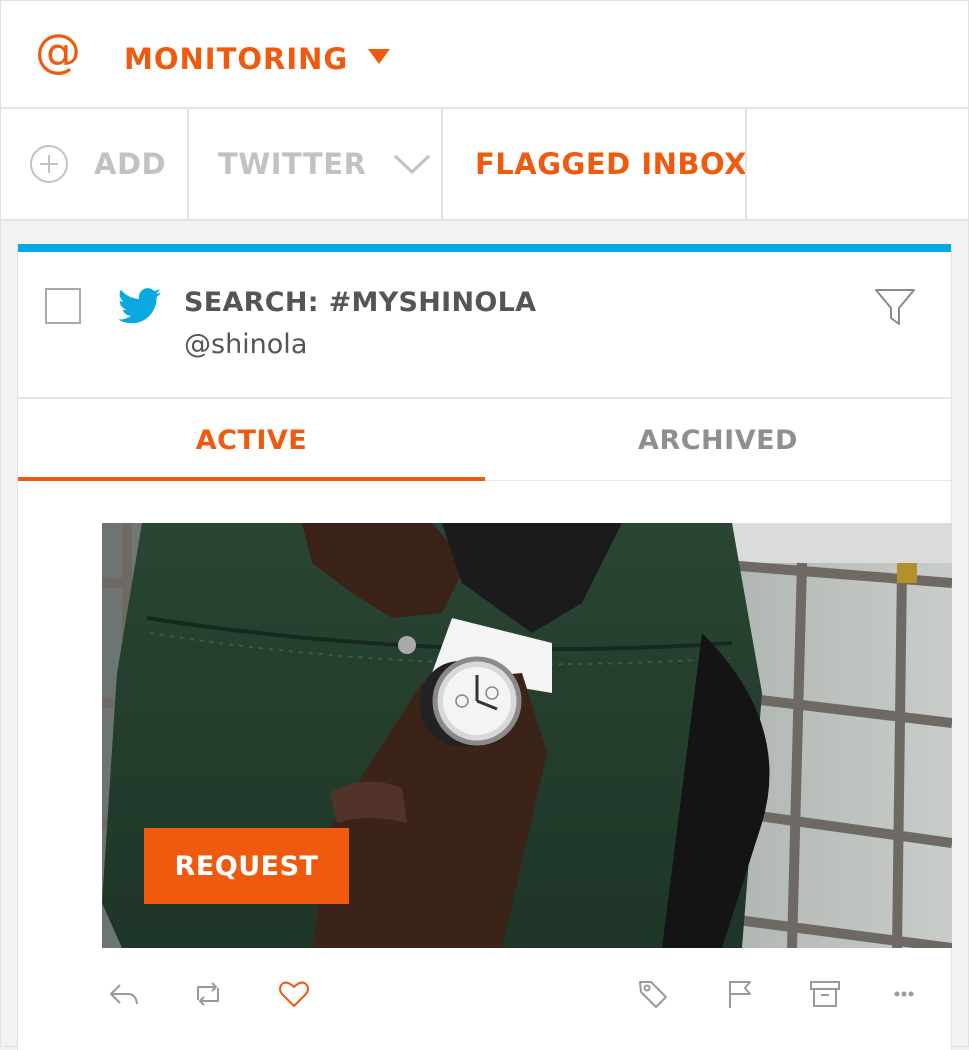 The width and height of the screenshot is (969, 1050). I want to click on post-actions, so click(484, 994).